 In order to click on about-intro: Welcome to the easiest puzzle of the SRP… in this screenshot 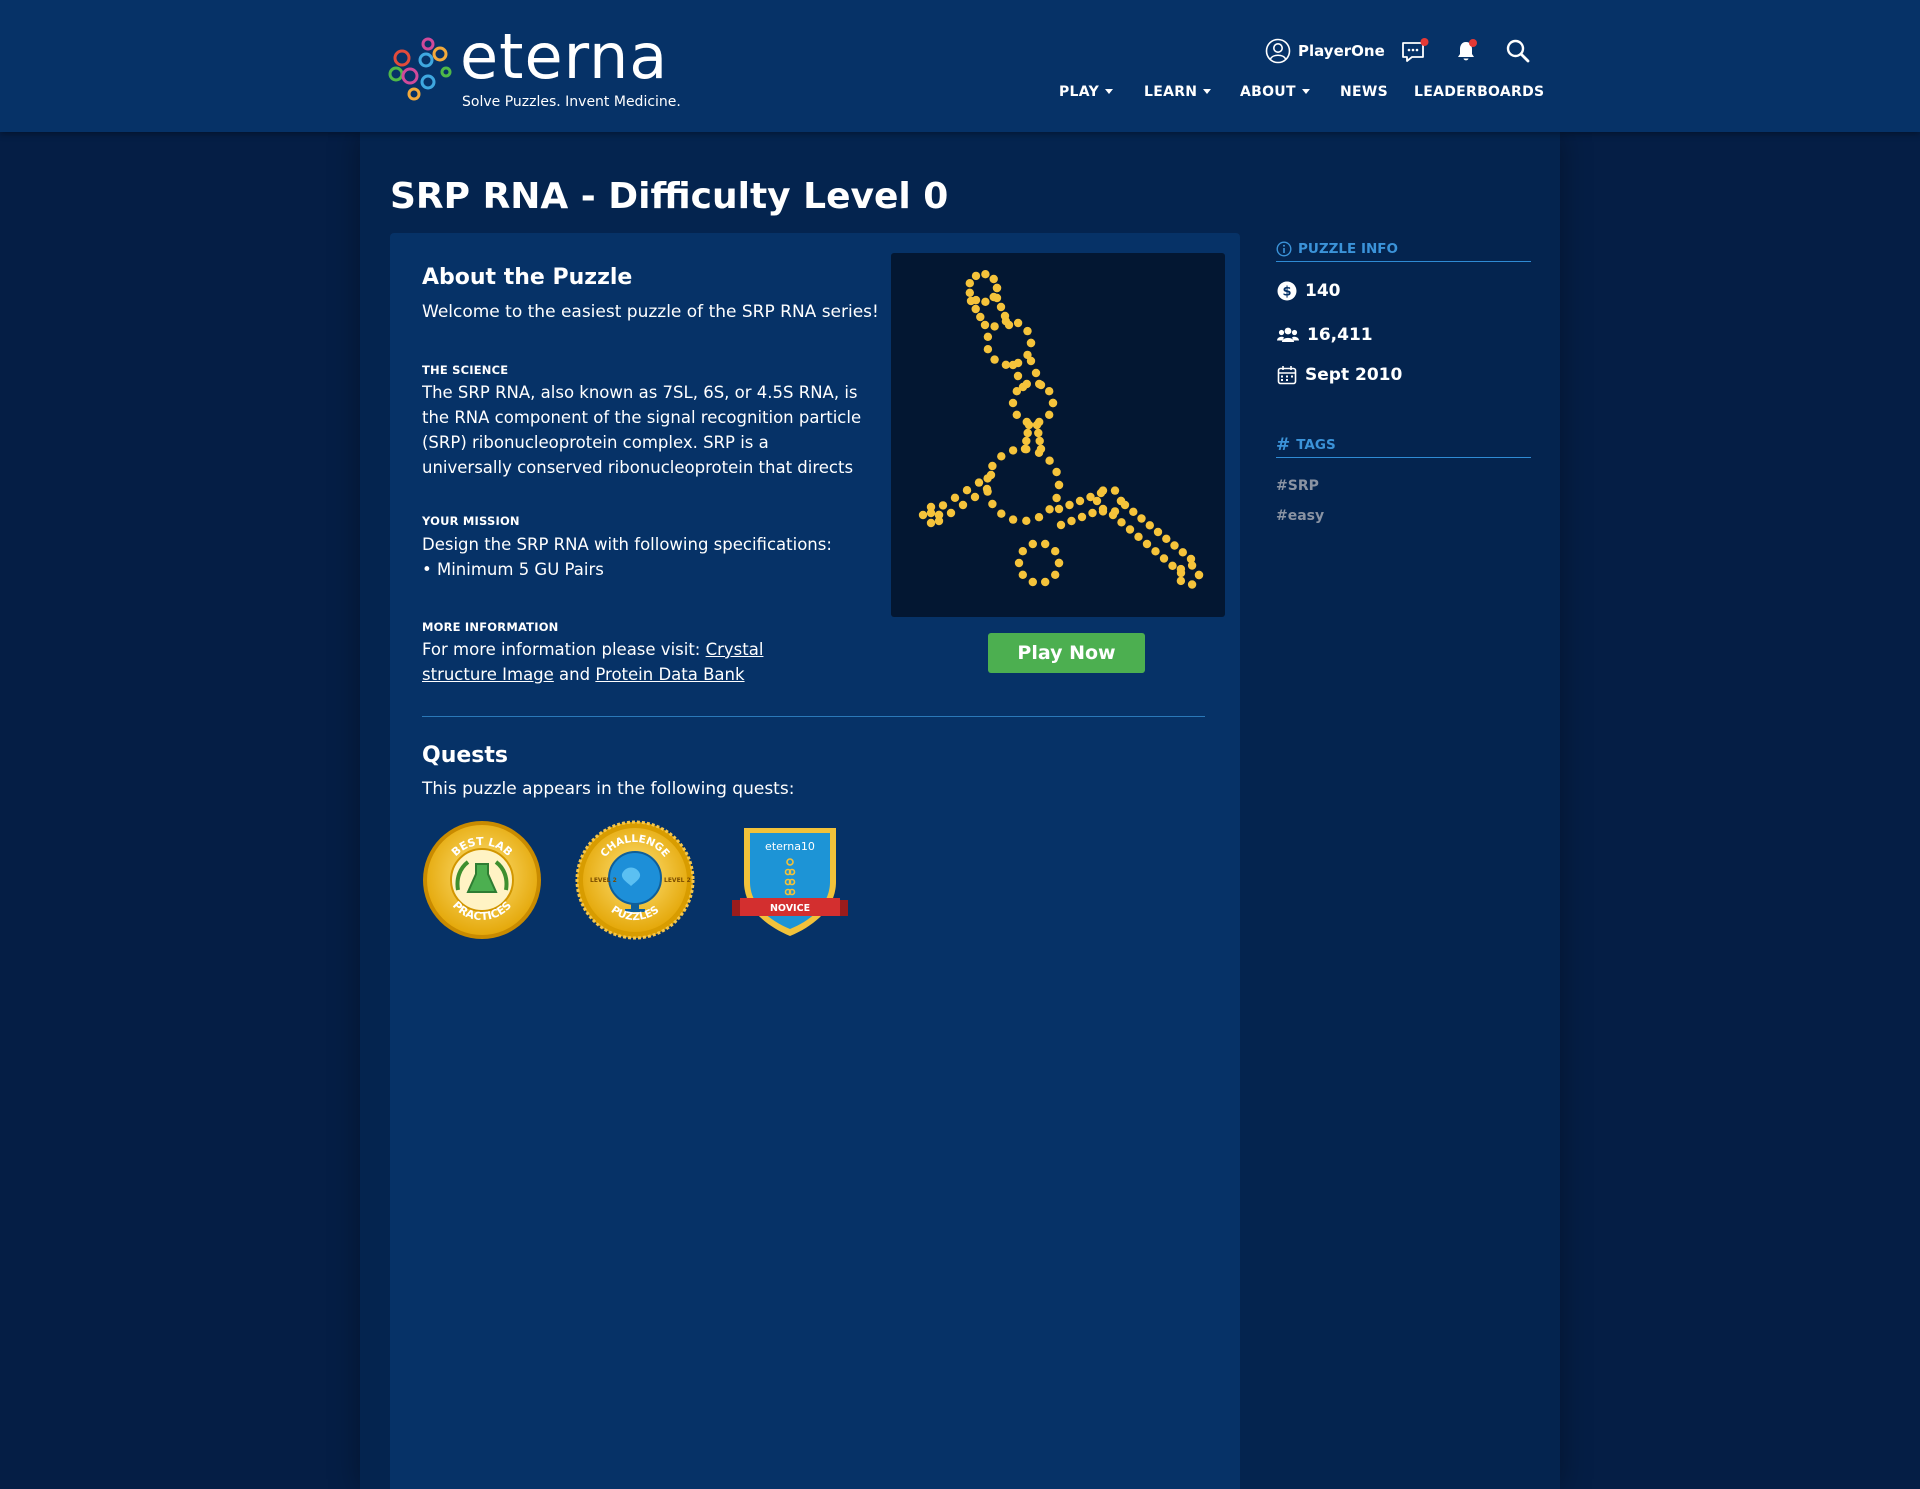, I will do `click(650, 312)`.